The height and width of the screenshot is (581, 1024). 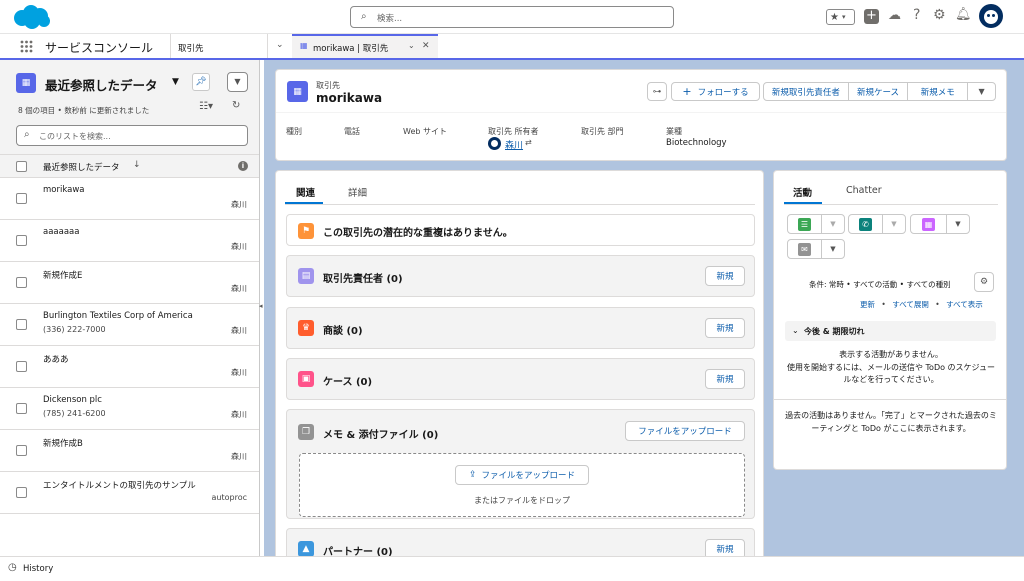 I want to click on new-partner-button: 新規, so click(x=725, y=547).